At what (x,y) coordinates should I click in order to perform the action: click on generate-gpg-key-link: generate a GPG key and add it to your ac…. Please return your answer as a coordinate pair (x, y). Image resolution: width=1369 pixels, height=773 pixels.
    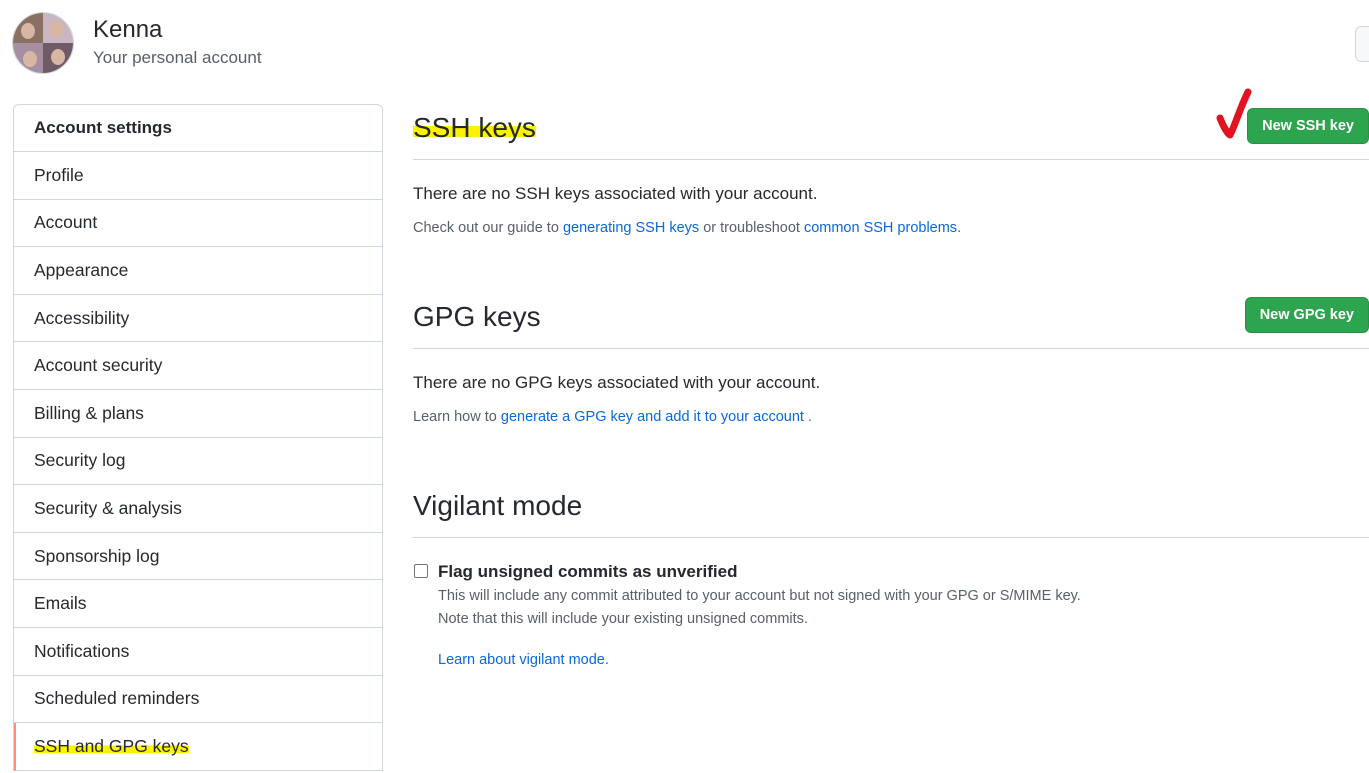
    Looking at the image, I should click on (652, 417).